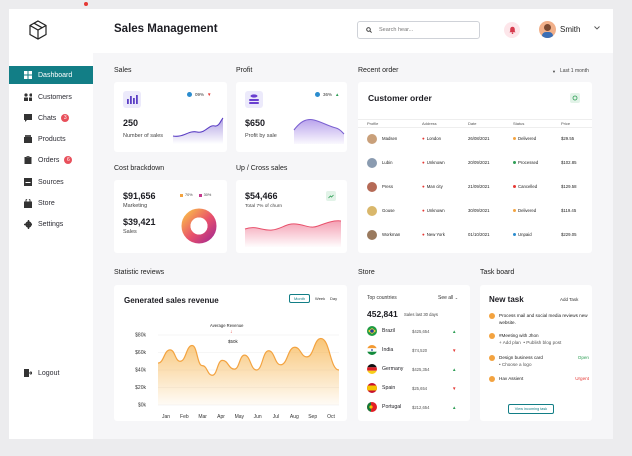  What do you see at coordinates (531, 409) in the screenshot?
I see `view-incoming-task-button: View incoming task` at bounding box center [531, 409].